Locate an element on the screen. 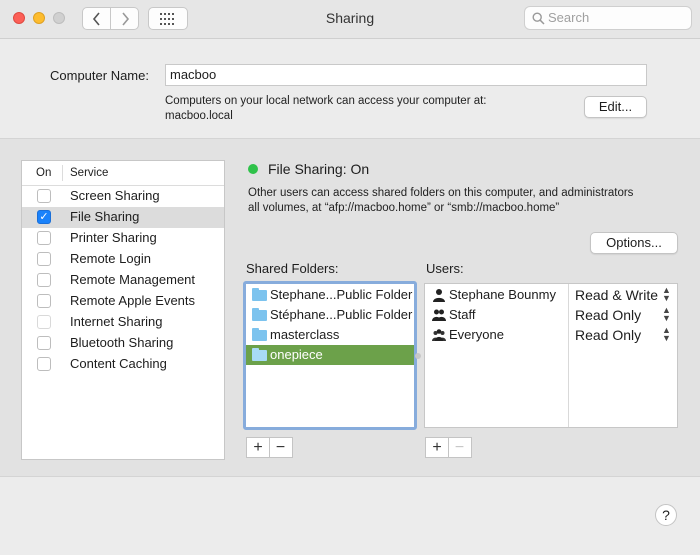 This screenshot has width=700, height=555. folder-row-selected: onepiece is located at coordinates (330, 355).